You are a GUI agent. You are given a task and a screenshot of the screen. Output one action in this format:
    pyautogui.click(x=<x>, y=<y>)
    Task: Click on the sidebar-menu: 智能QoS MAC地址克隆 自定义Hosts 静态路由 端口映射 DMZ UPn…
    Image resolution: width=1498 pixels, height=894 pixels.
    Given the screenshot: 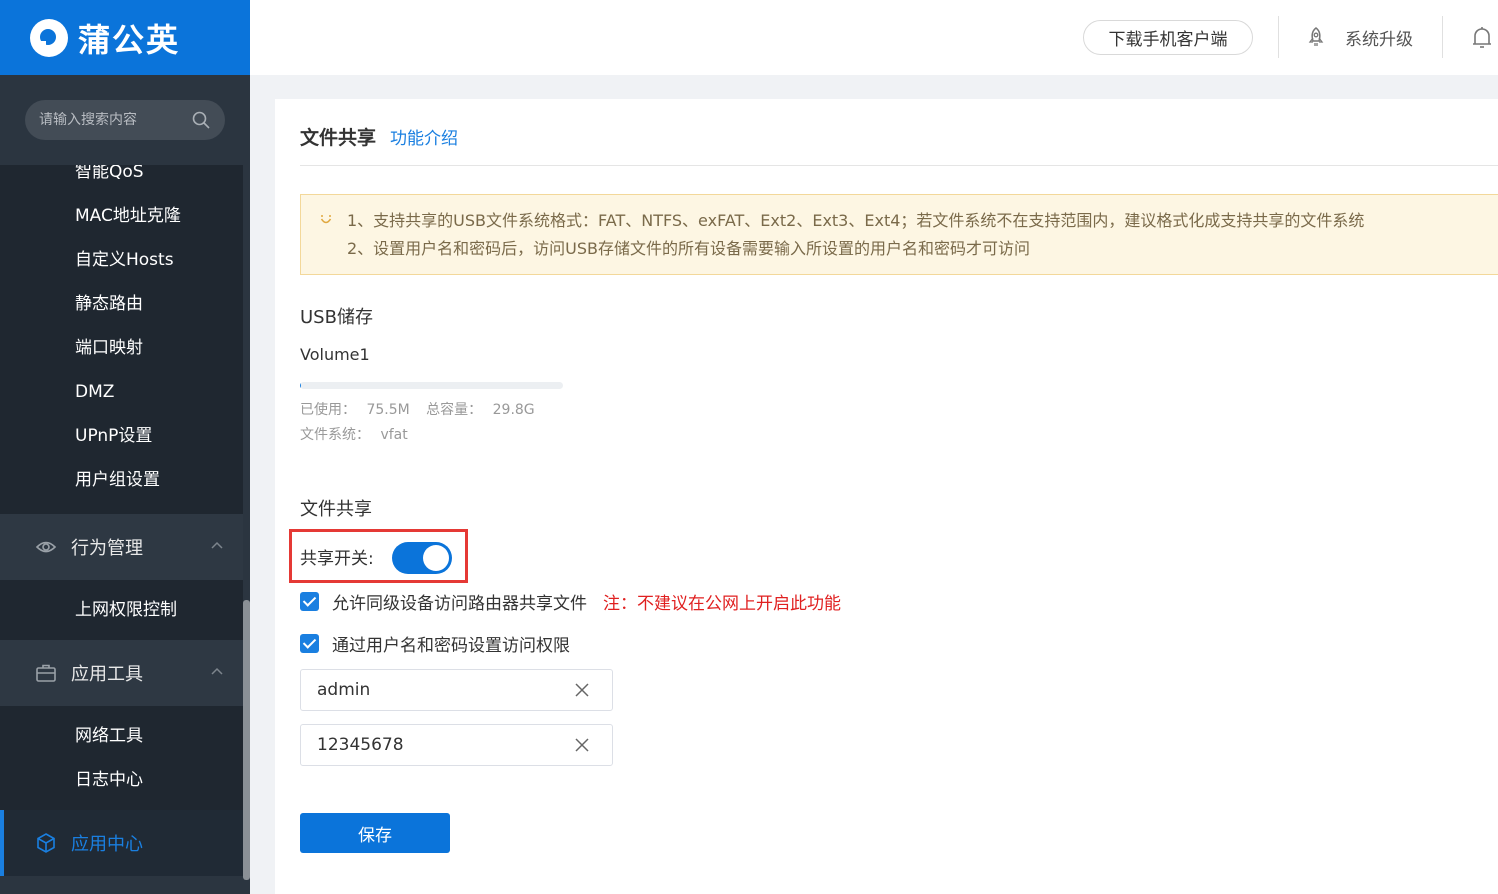 What is the action you would take?
    pyautogui.click(x=121, y=513)
    